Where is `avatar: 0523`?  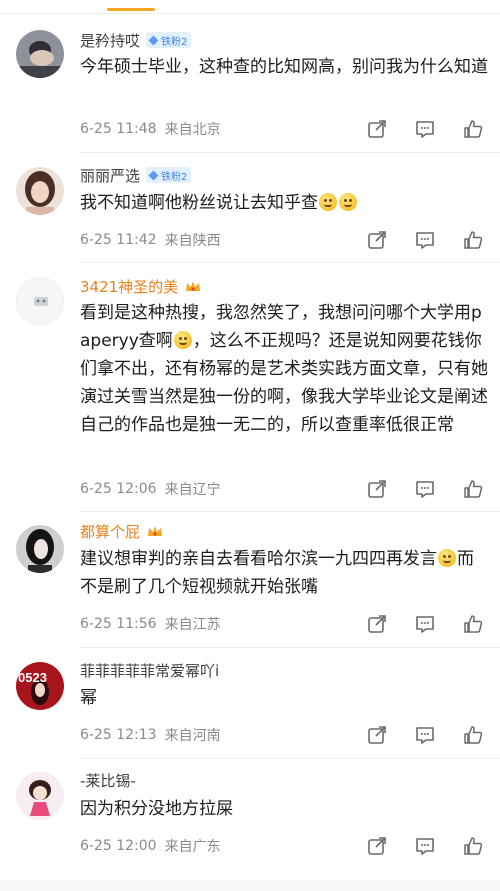 avatar: 0523 is located at coordinates (40, 686).